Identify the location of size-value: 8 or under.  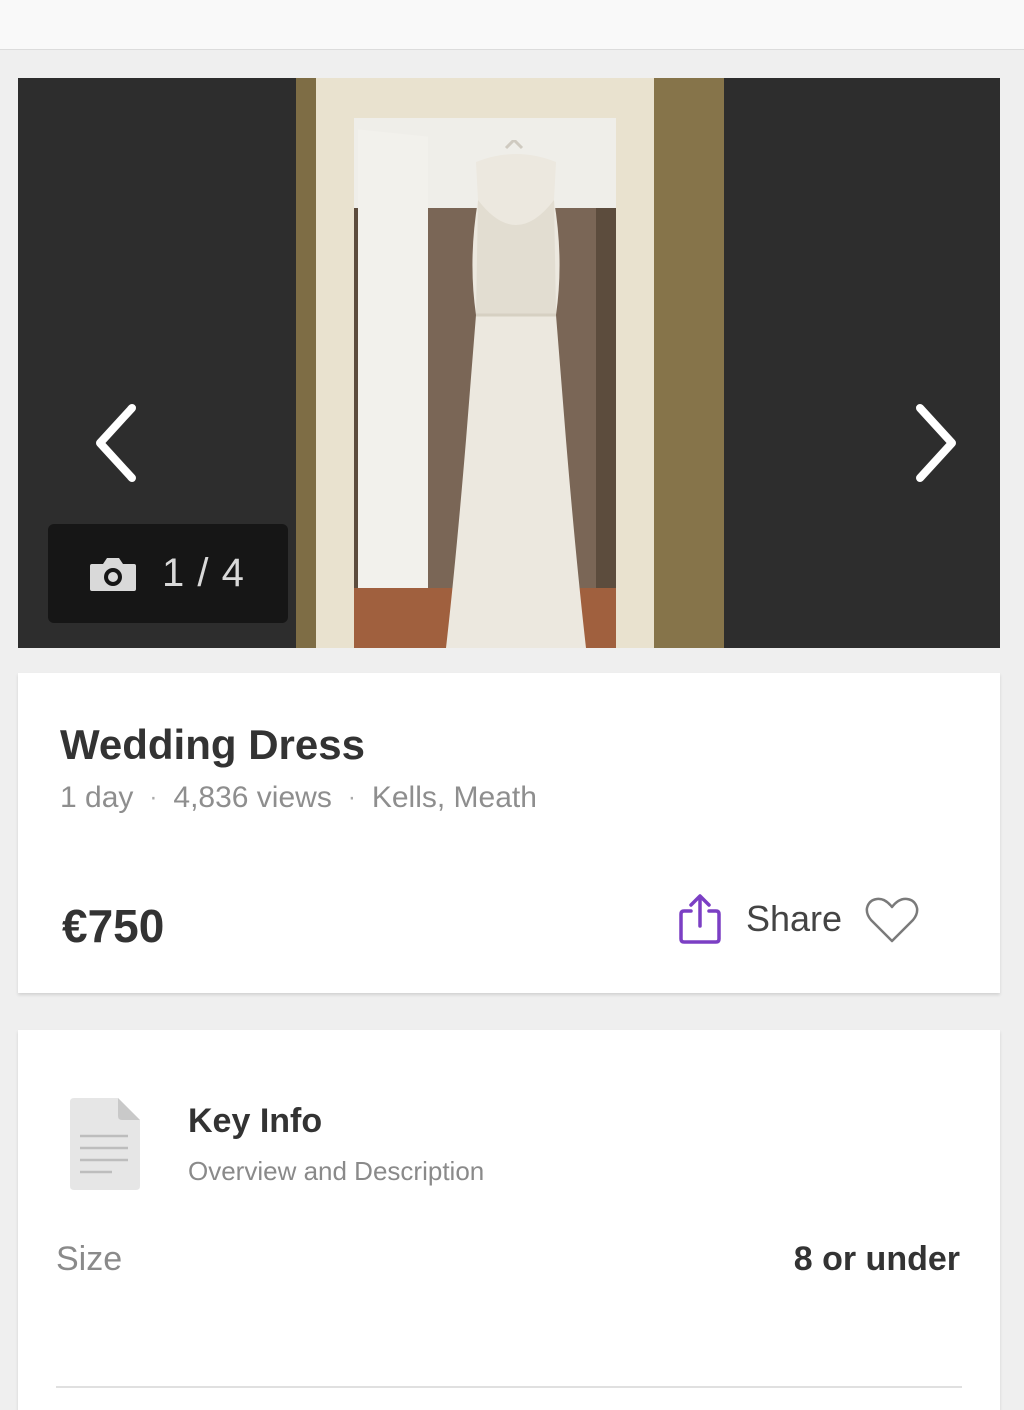
(876, 1259).